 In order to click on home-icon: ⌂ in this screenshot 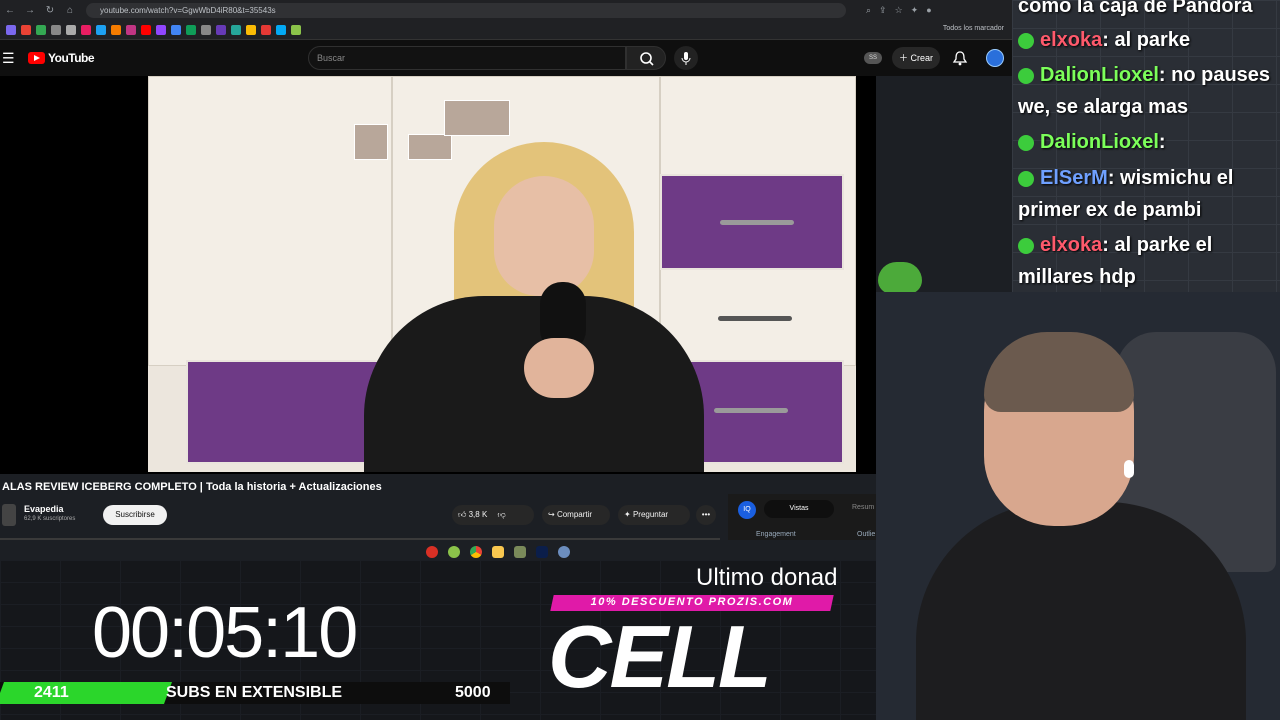, I will do `click(70, 10)`.